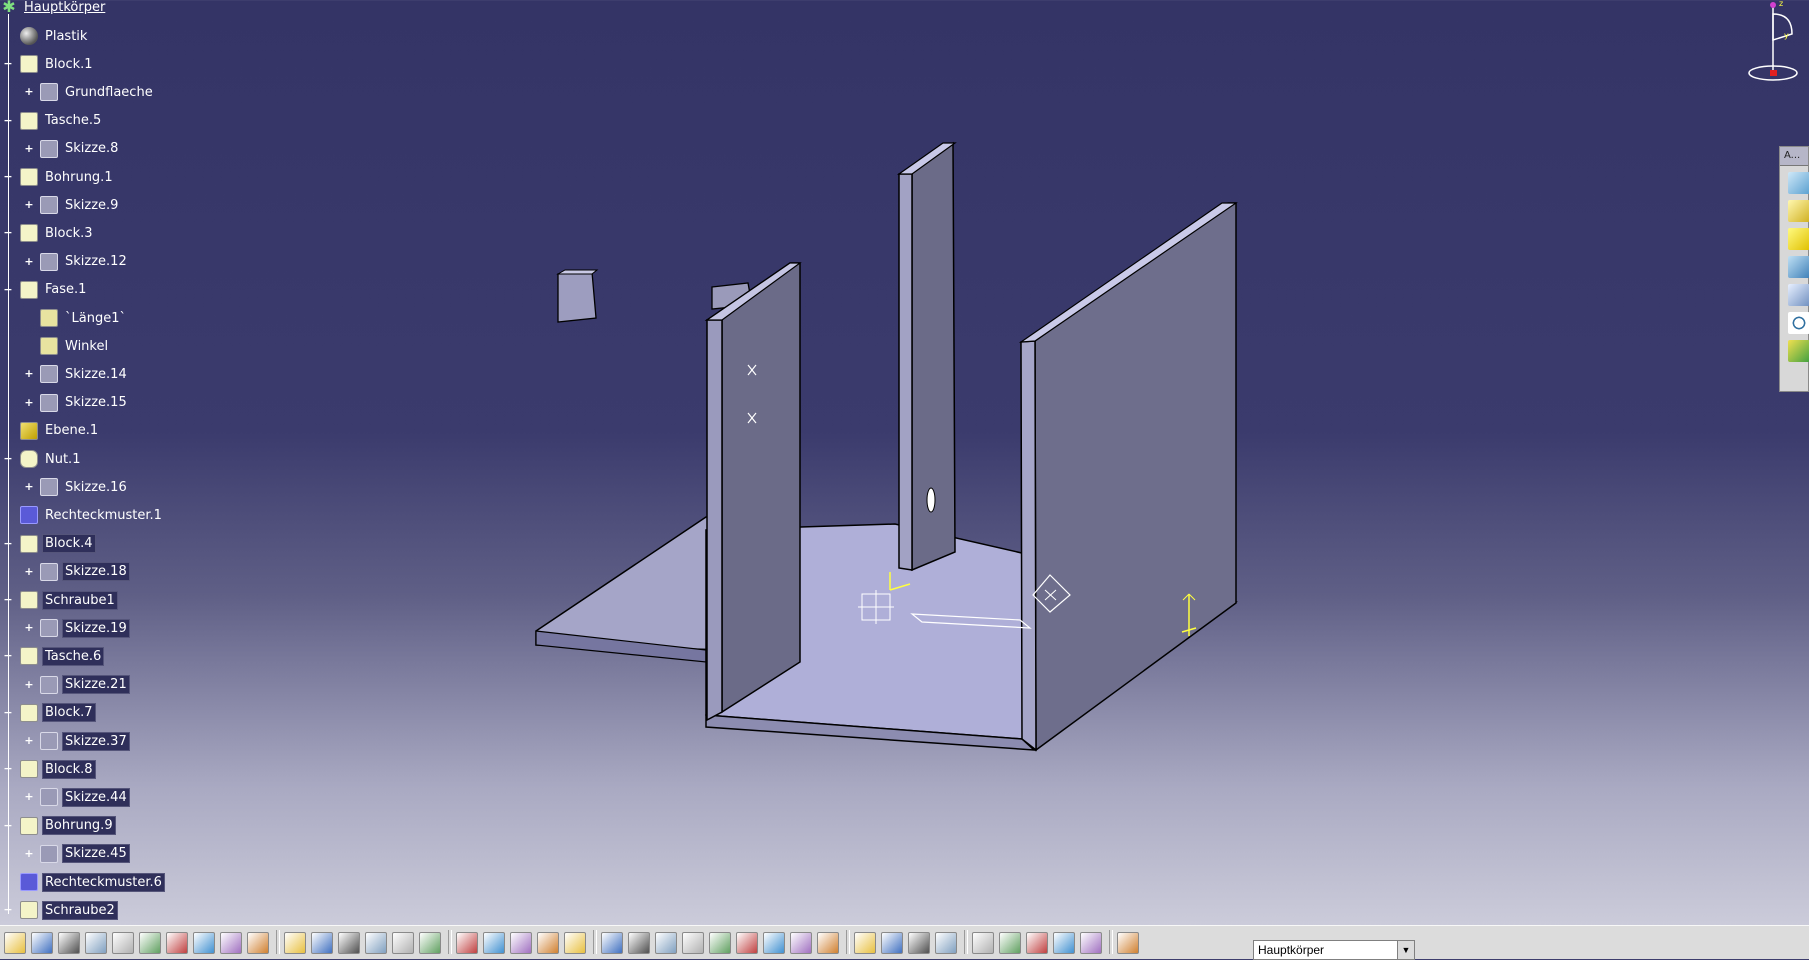 This screenshot has height=960, width=1809. I want to click on rib-tool-icon, so click(1798, 323).